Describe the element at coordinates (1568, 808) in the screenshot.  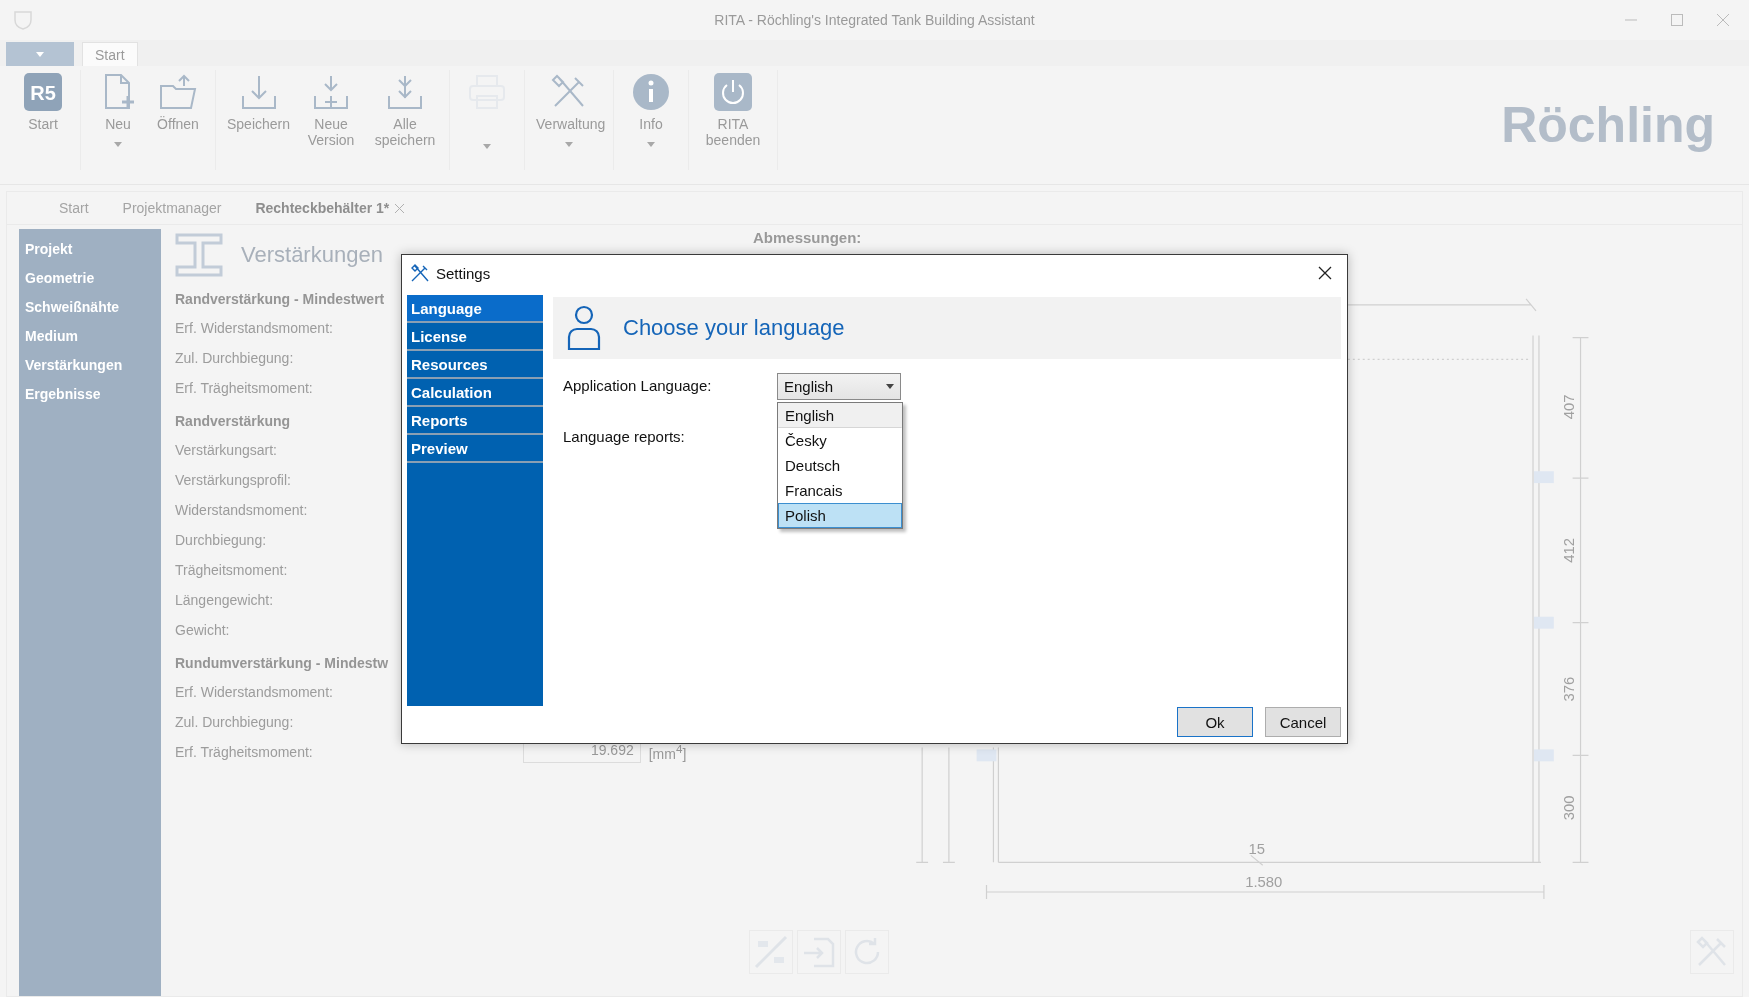
I see `dimension-label: 300` at that location.